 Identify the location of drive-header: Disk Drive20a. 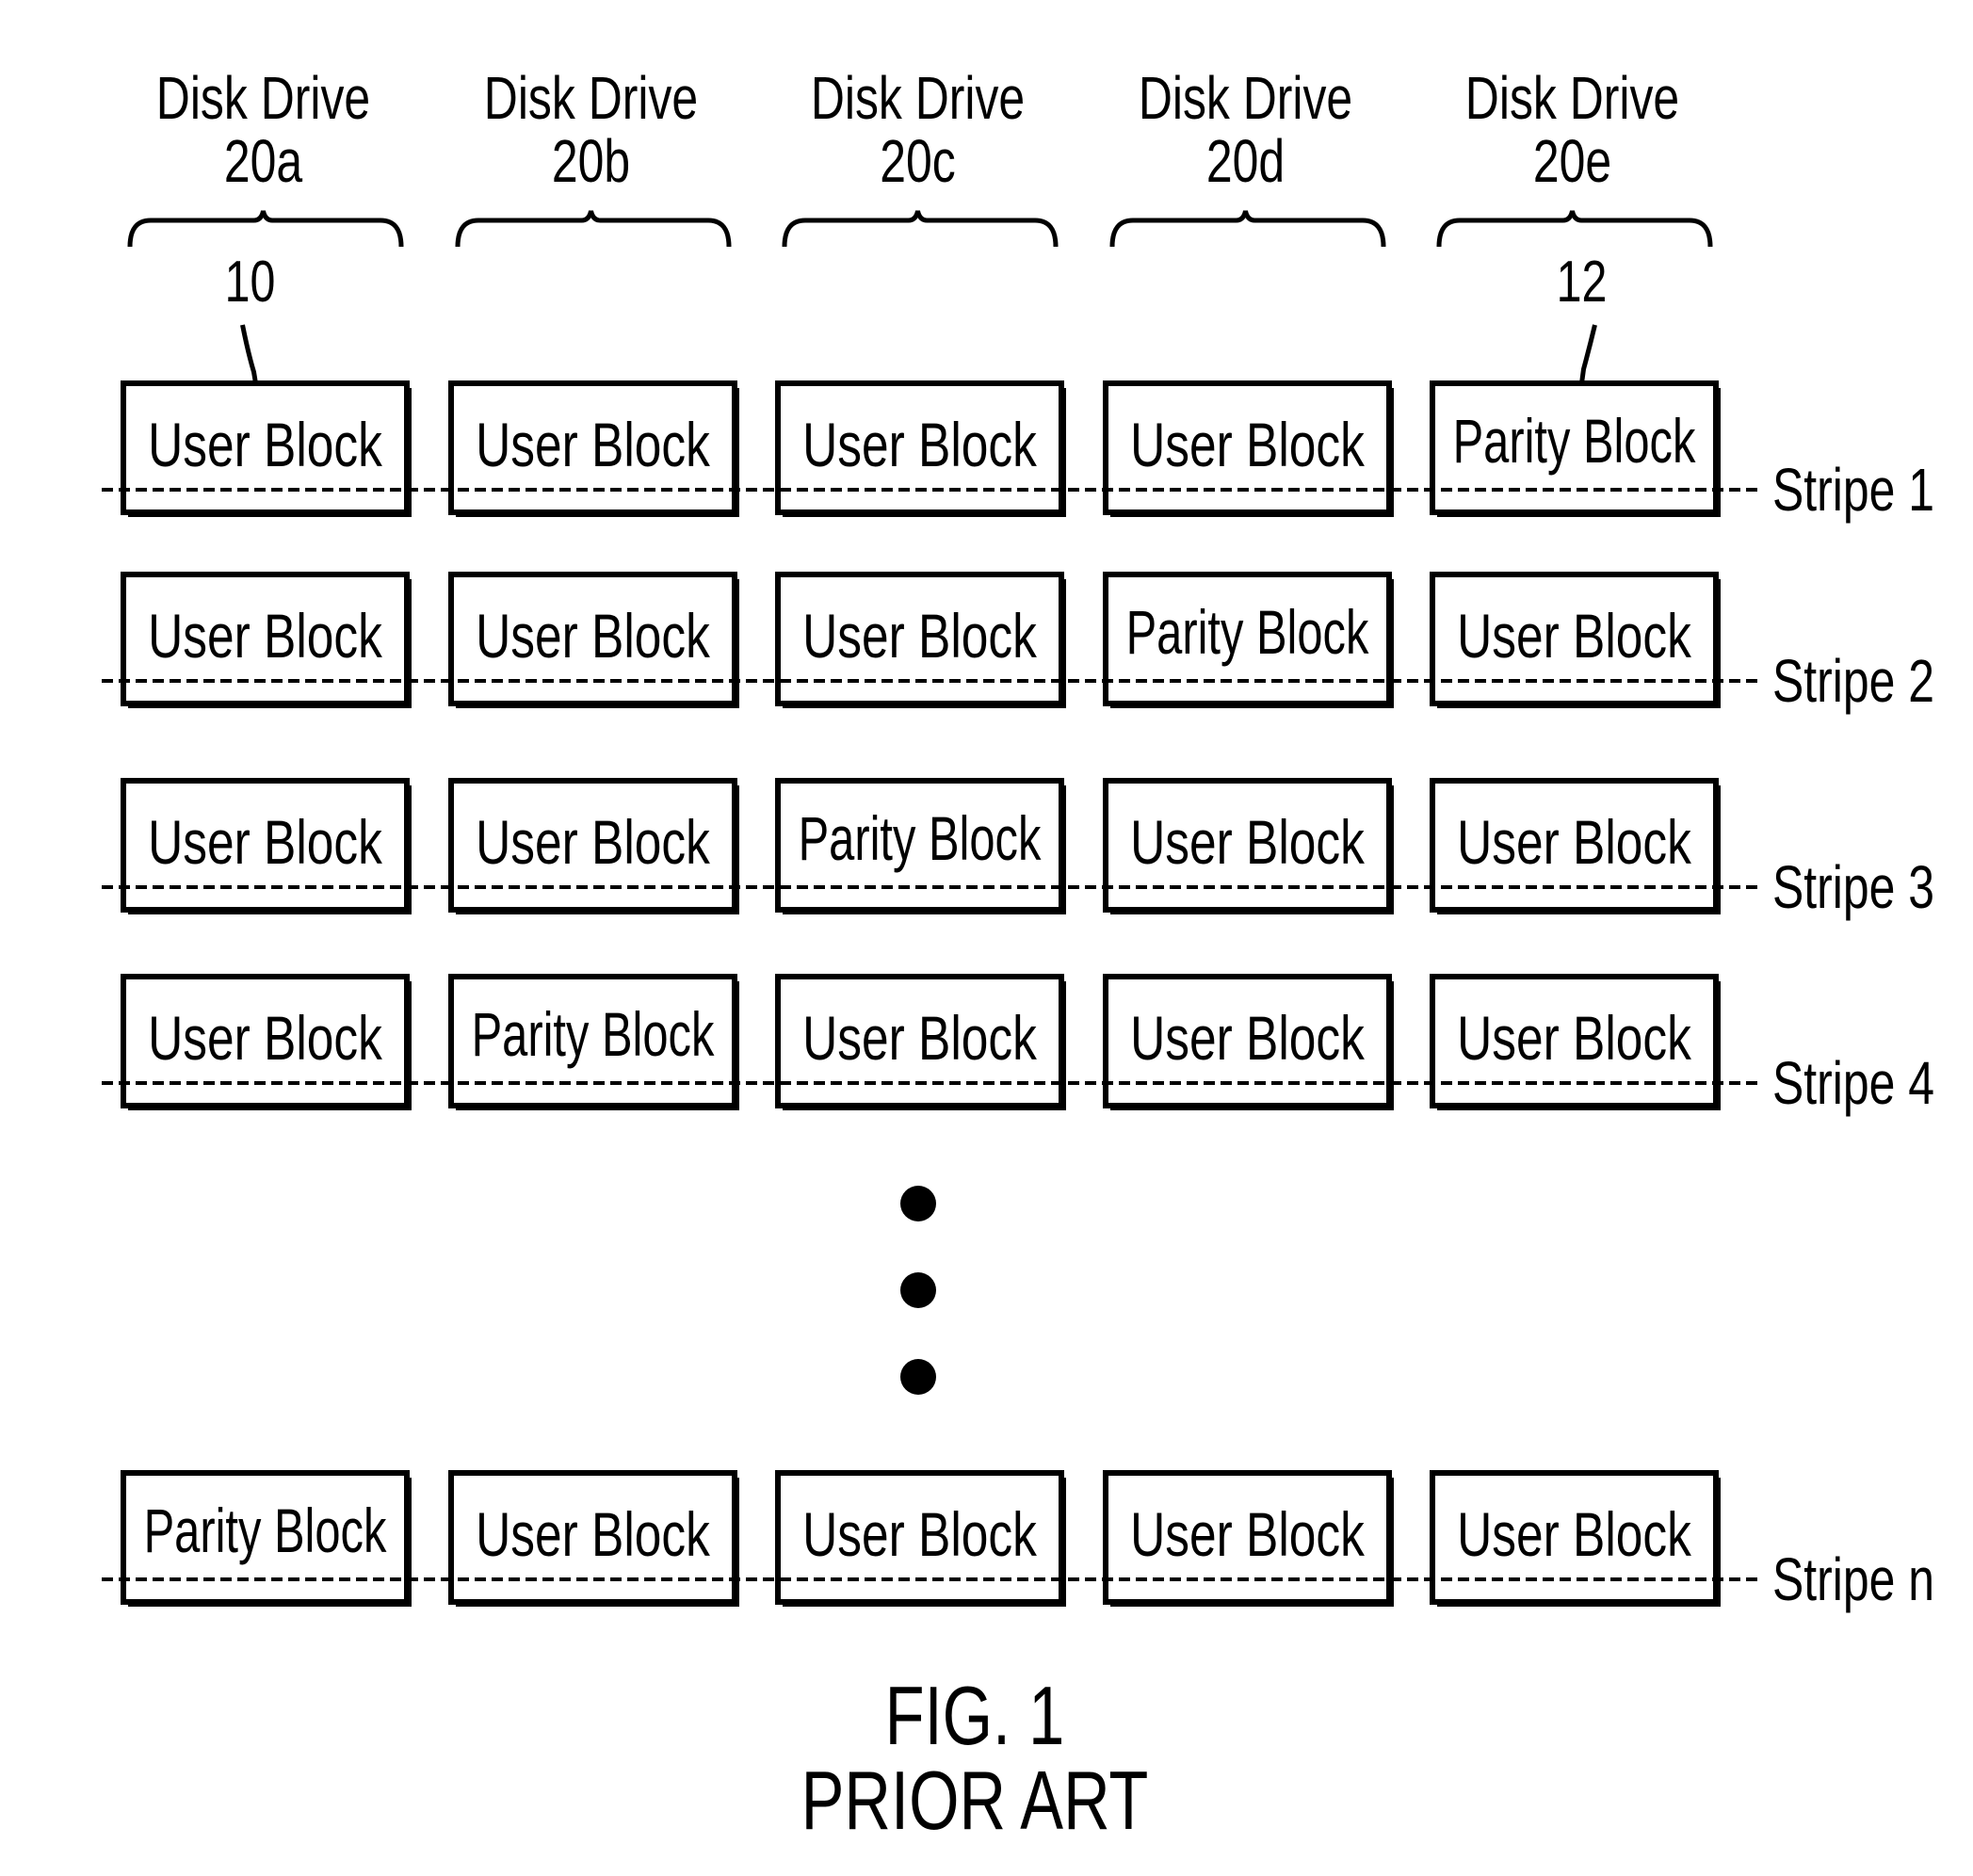
(265, 156).